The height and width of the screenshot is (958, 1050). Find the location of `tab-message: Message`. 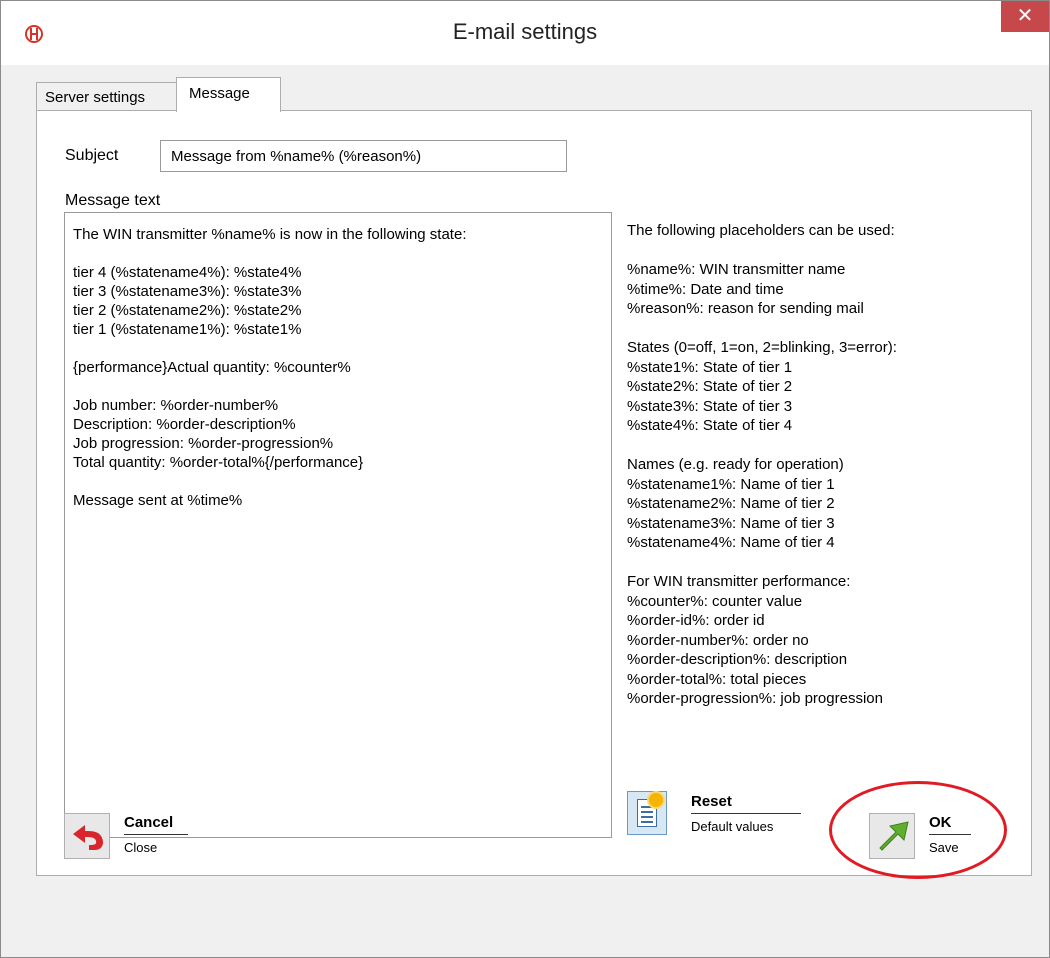

tab-message: Message is located at coordinates (228, 94).